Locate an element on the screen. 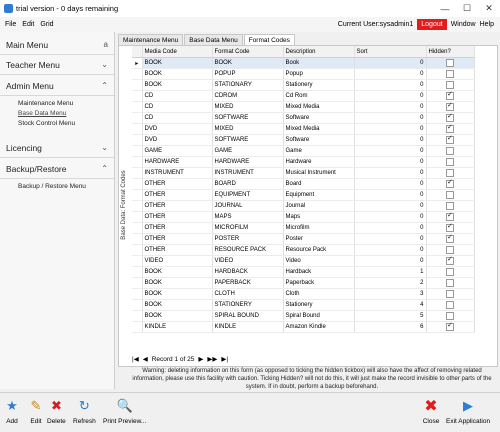 The width and height of the screenshot is (500, 432). menu-help: Help is located at coordinates (487, 24).